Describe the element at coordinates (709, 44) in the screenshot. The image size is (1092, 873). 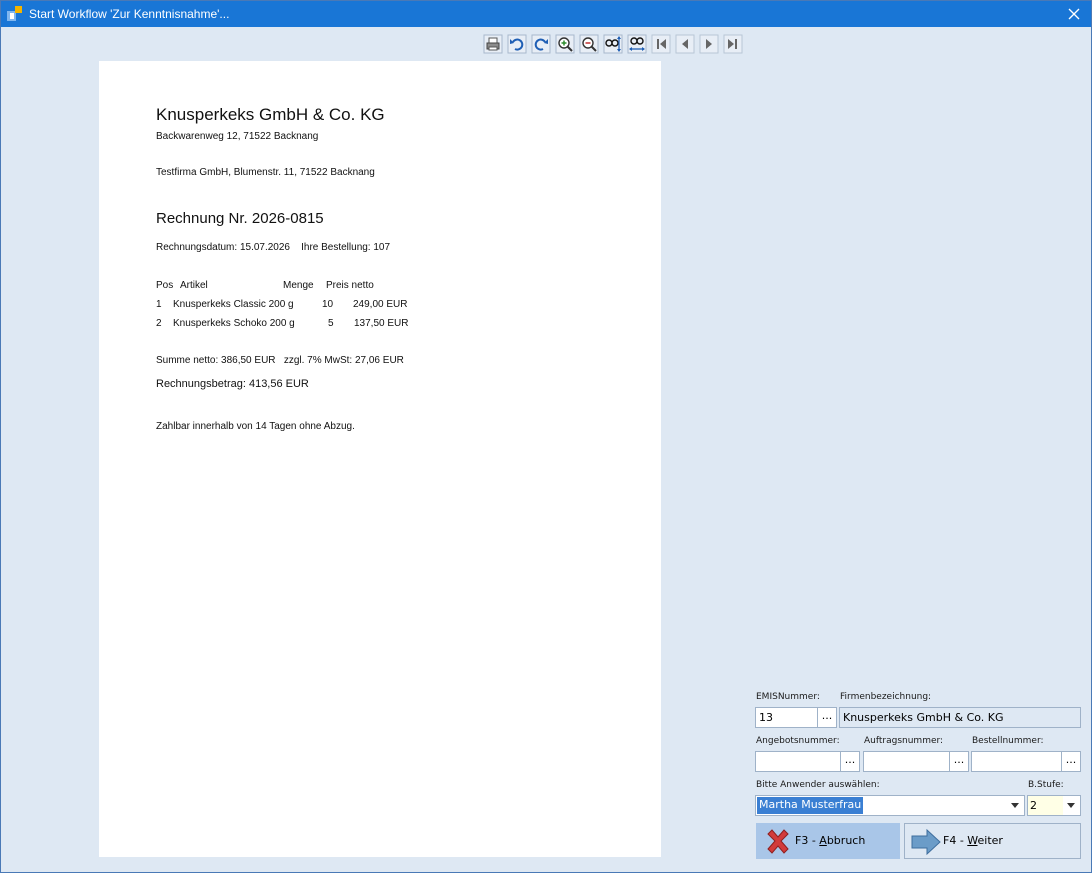
I see `next-page-icon` at that location.